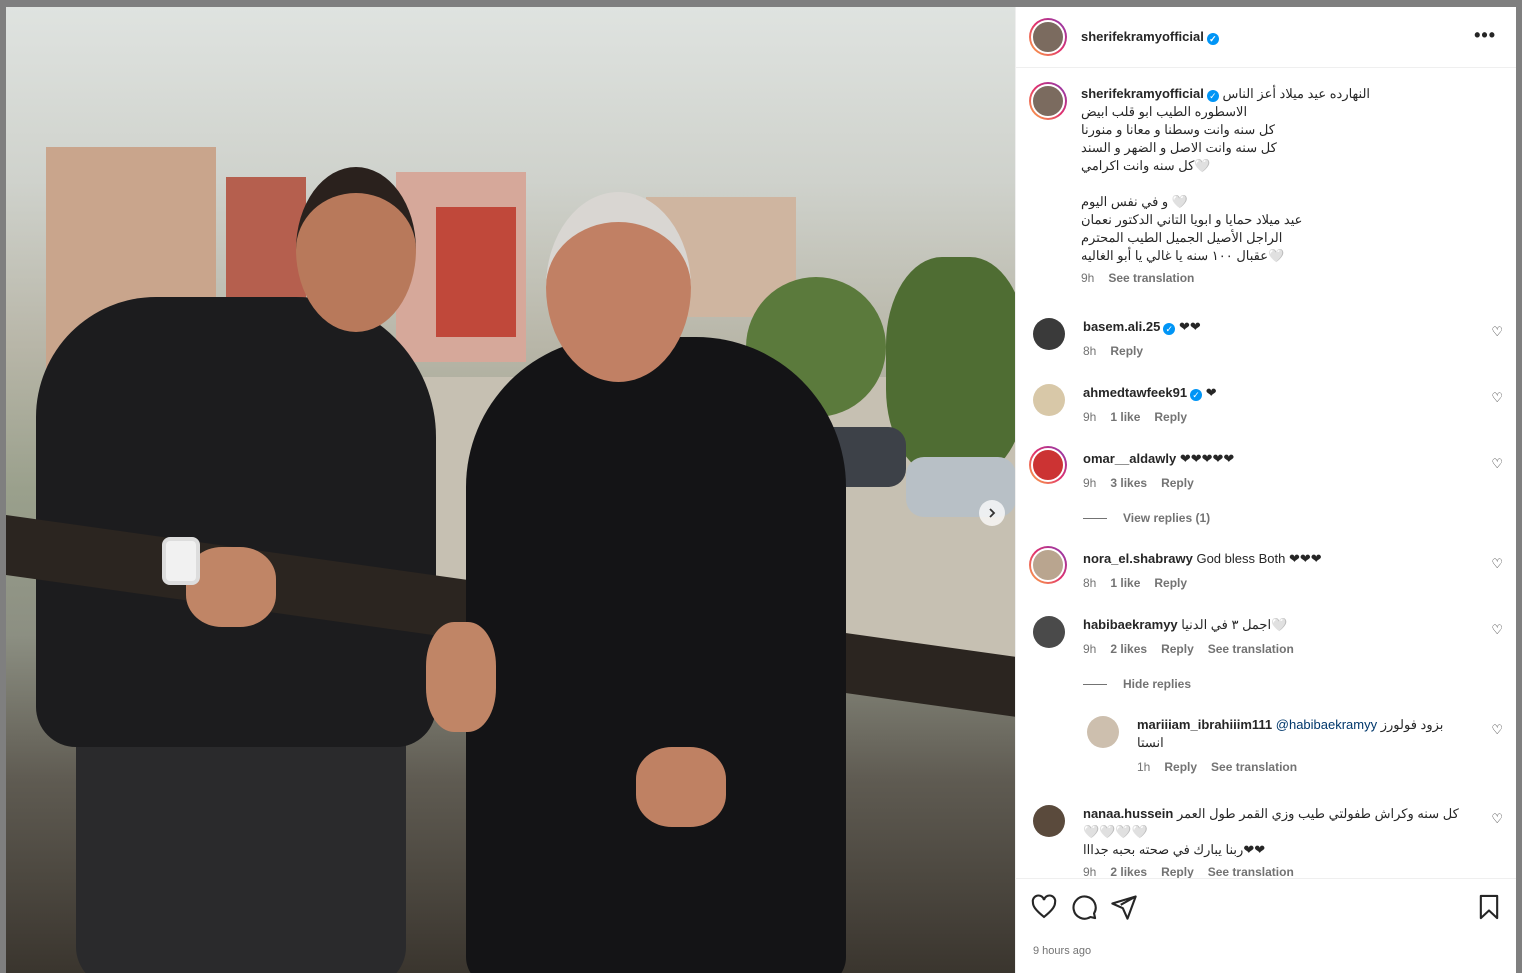  Describe the element at coordinates (1084, 907) in the screenshot. I see `comment-bubble-icon` at that location.